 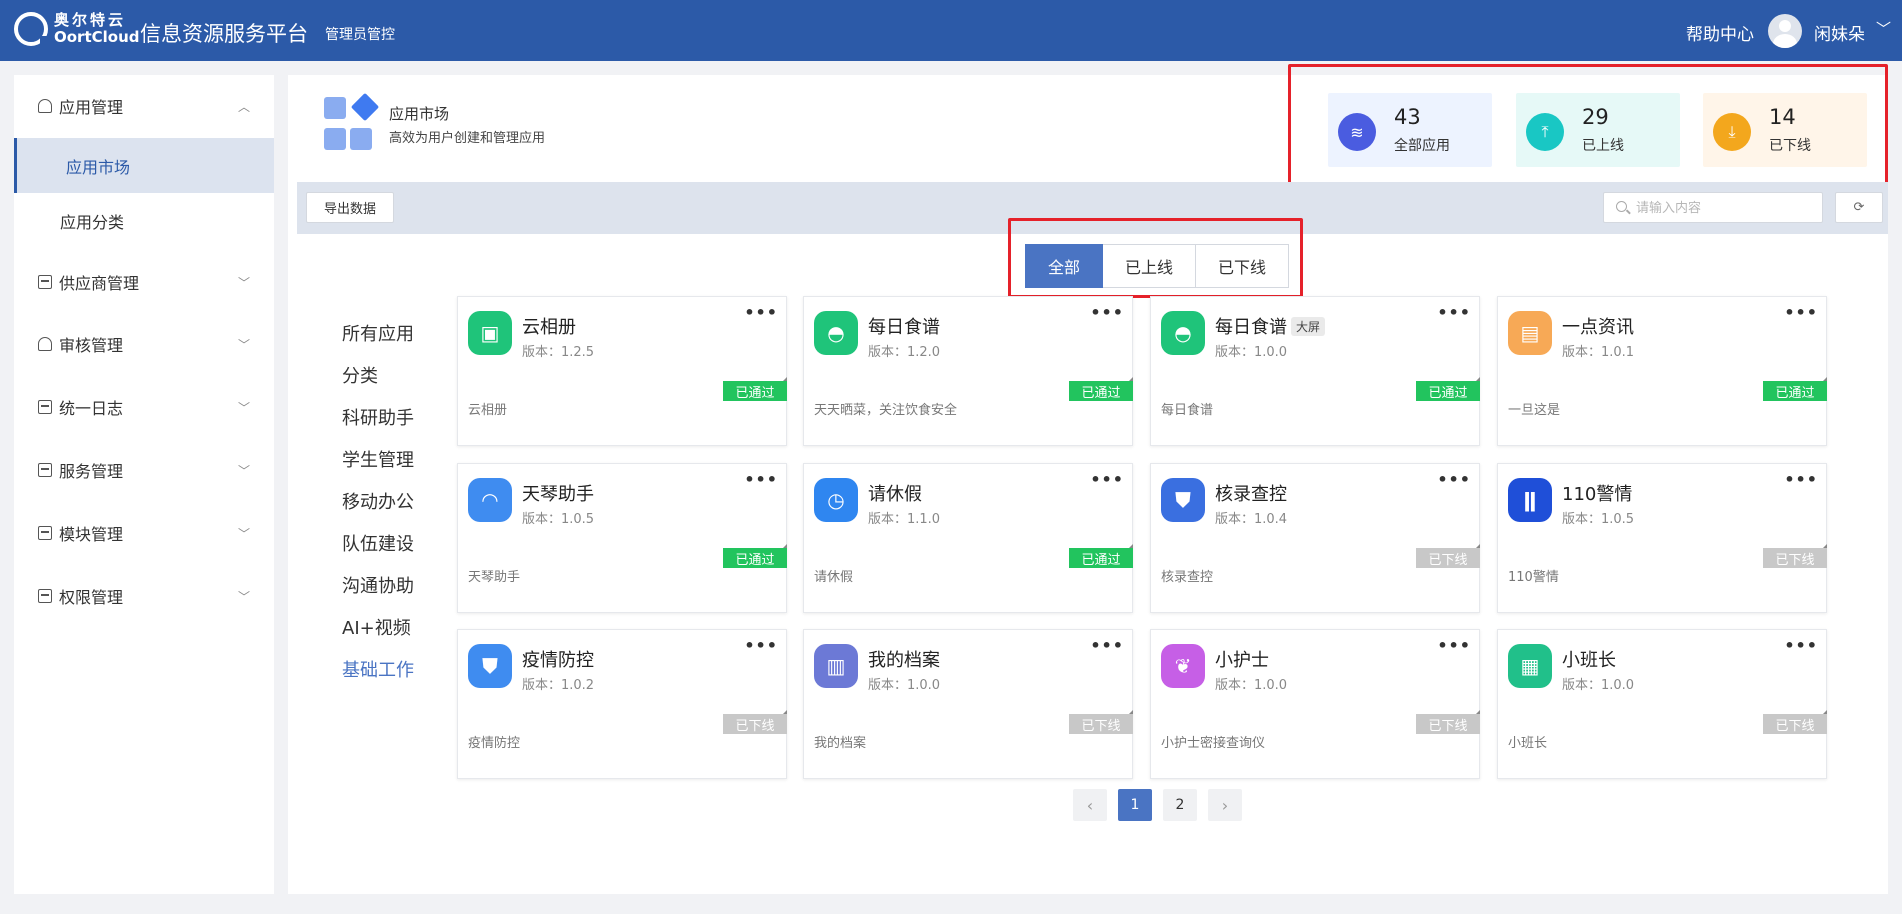 What do you see at coordinates (1839, 32) in the screenshot?
I see `username: 闲妹朵` at bounding box center [1839, 32].